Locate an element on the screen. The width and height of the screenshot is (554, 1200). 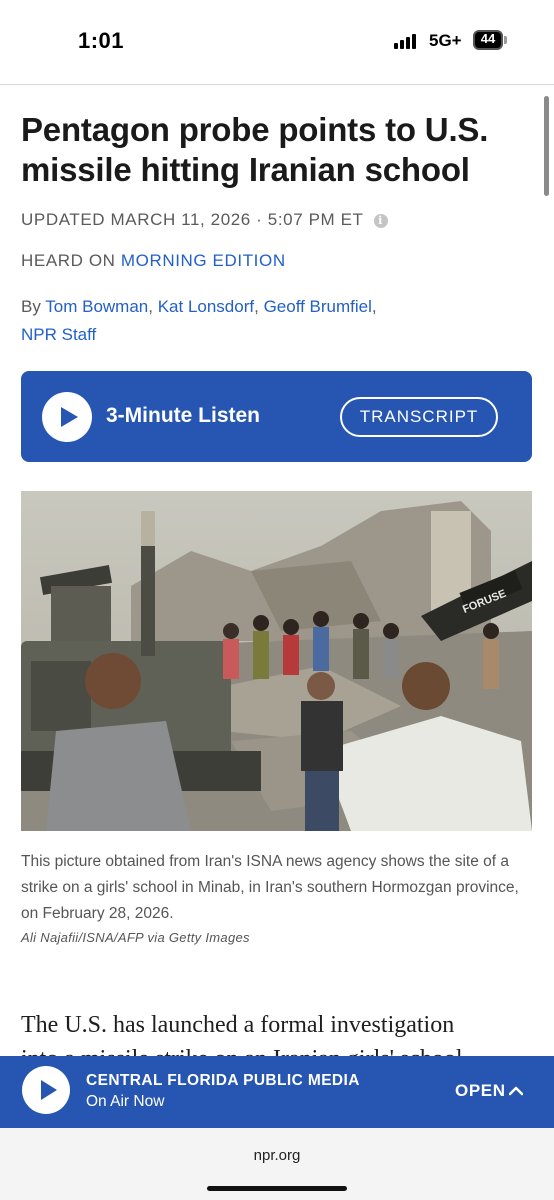
status-divider is located at coordinates (277, 84).